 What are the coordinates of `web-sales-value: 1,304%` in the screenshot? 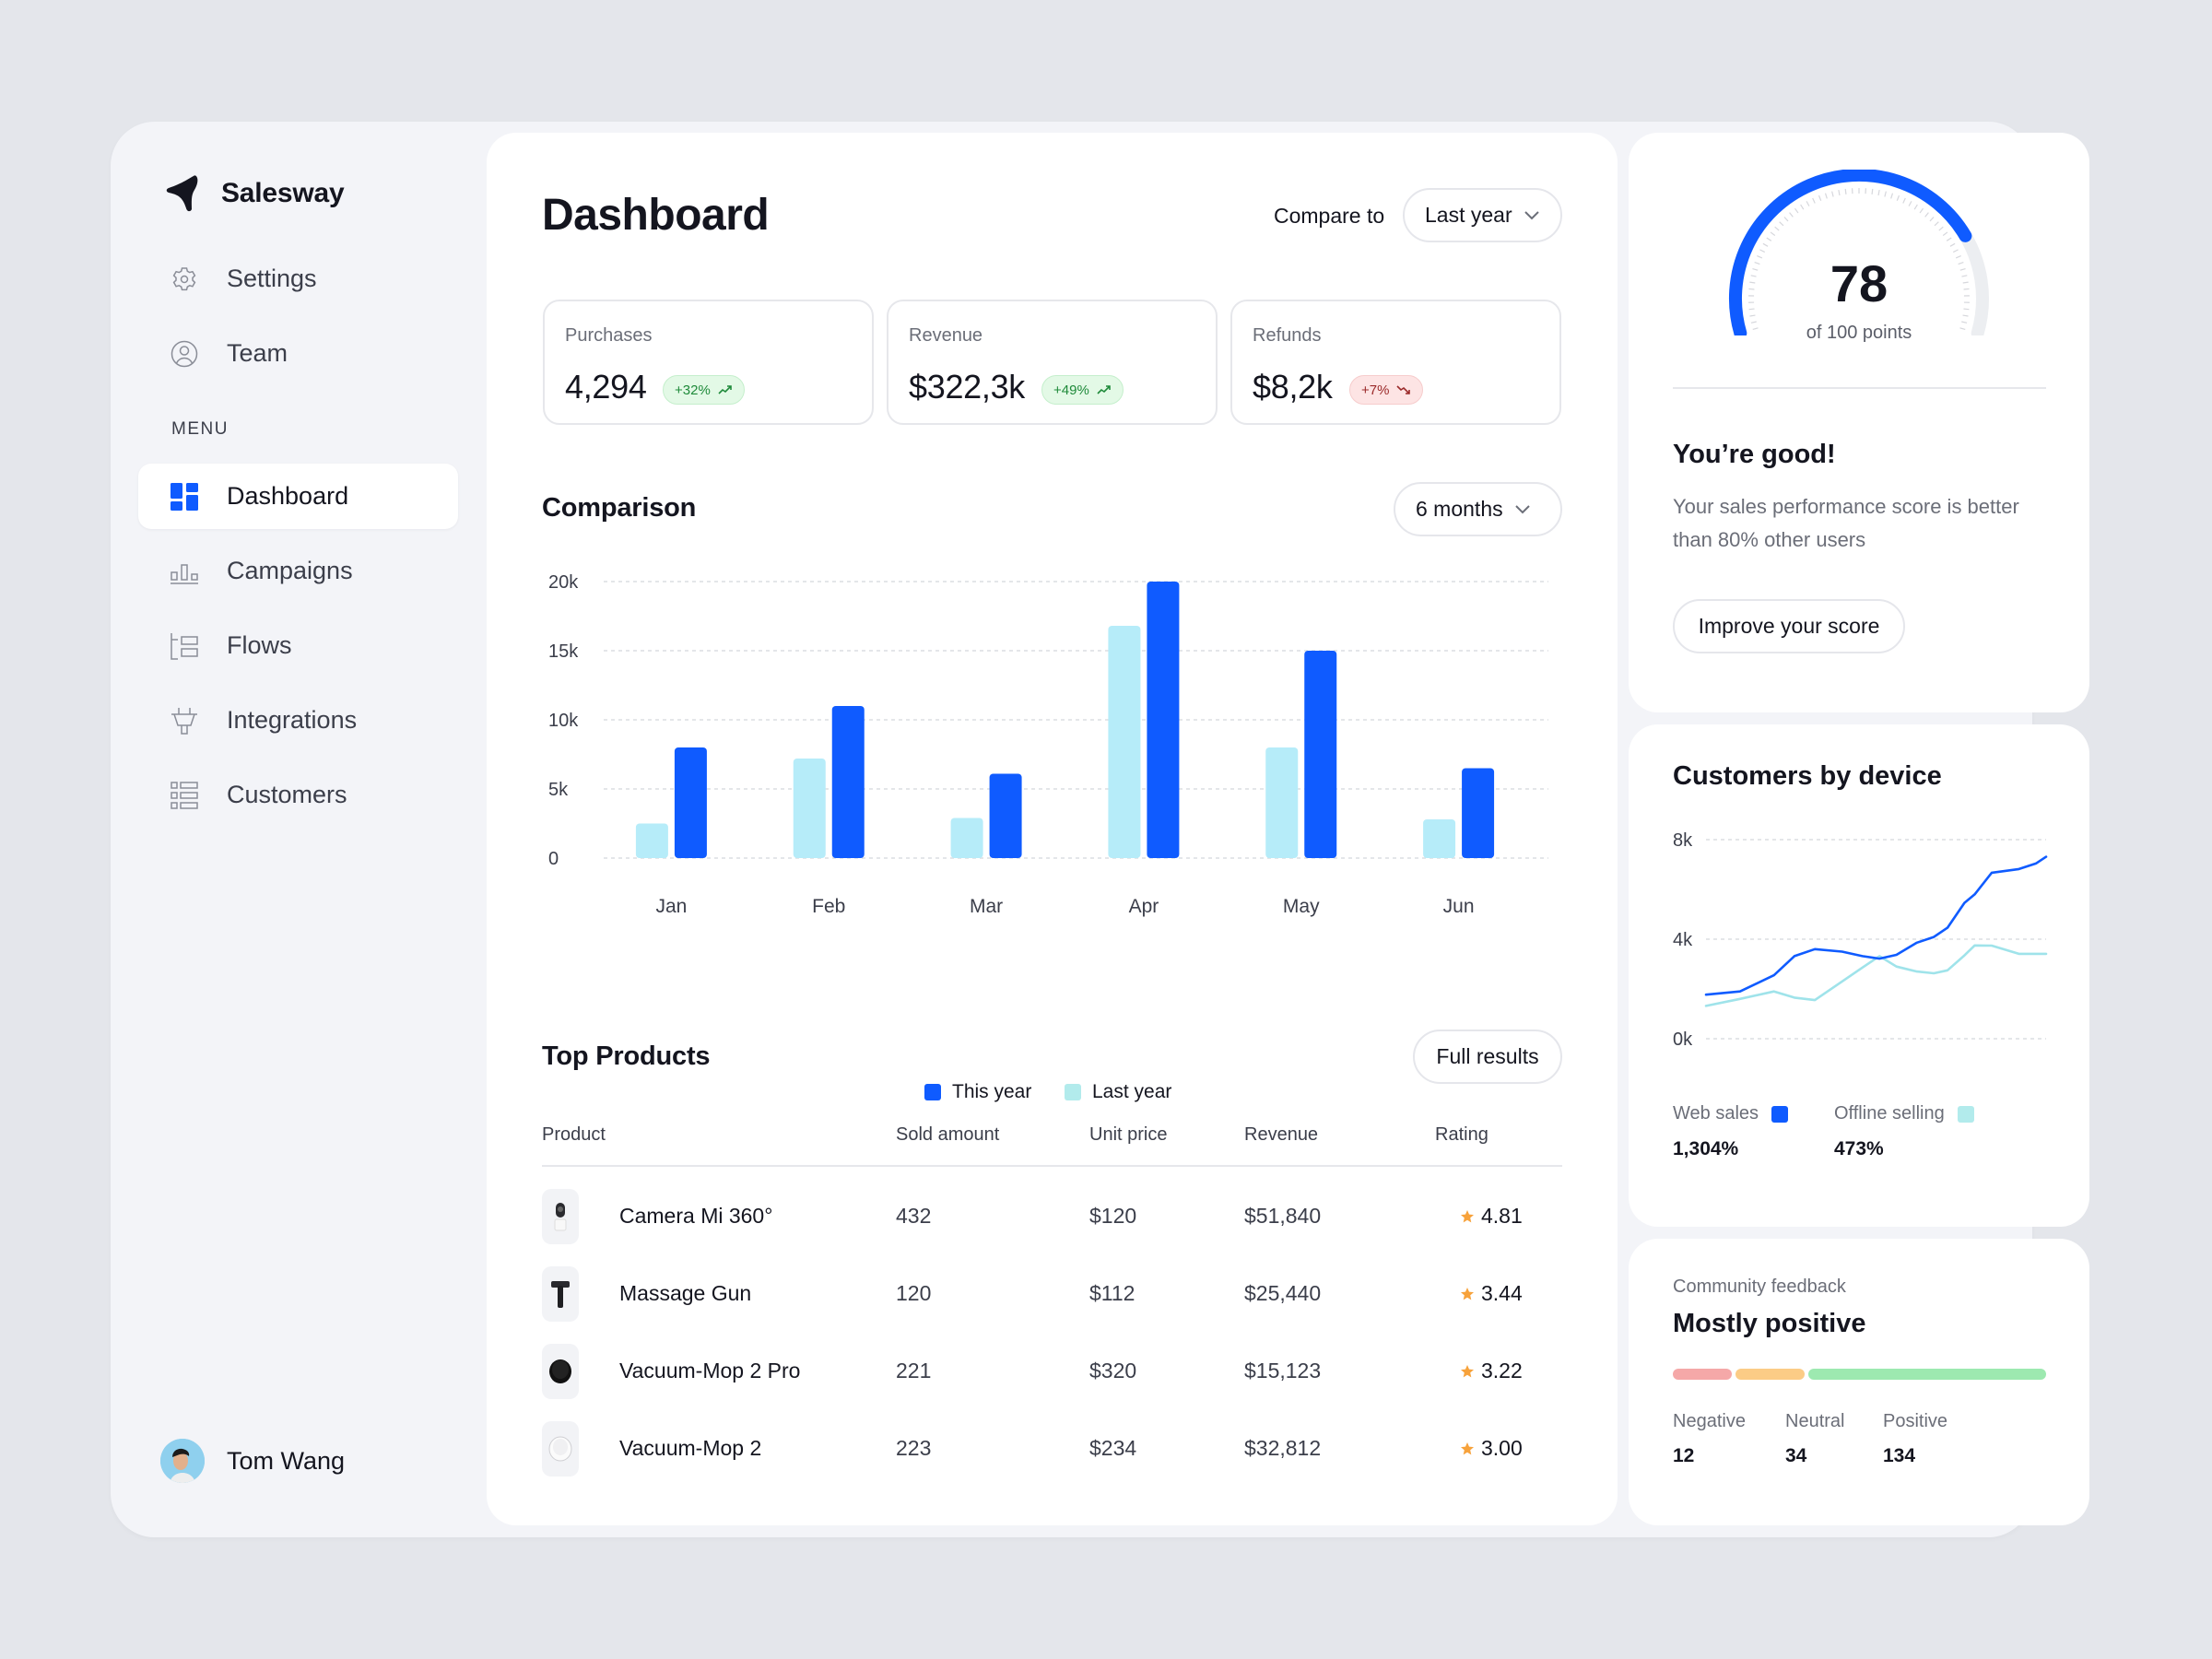 It's located at (1706, 1148).